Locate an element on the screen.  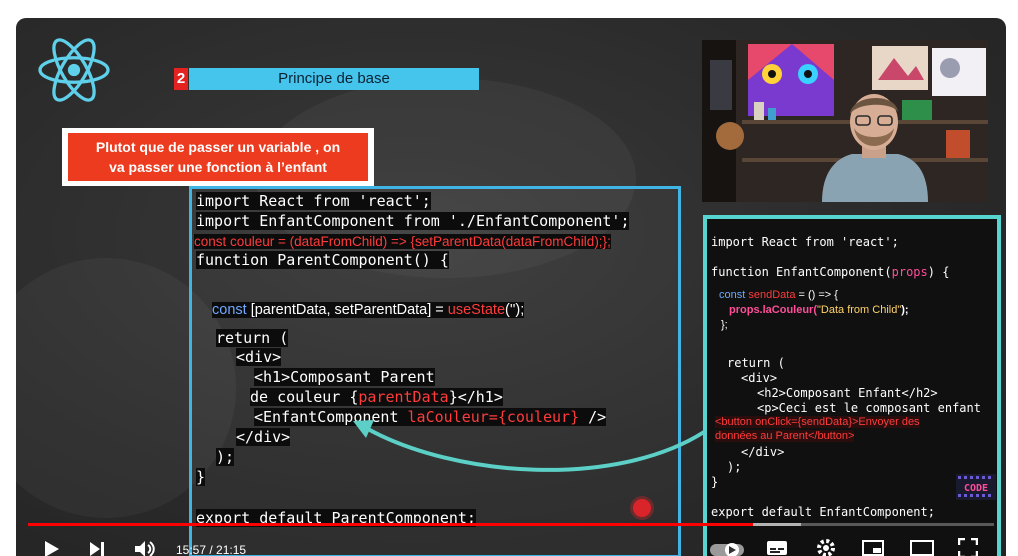
code-text: /> is located at coordinates (593, 417).